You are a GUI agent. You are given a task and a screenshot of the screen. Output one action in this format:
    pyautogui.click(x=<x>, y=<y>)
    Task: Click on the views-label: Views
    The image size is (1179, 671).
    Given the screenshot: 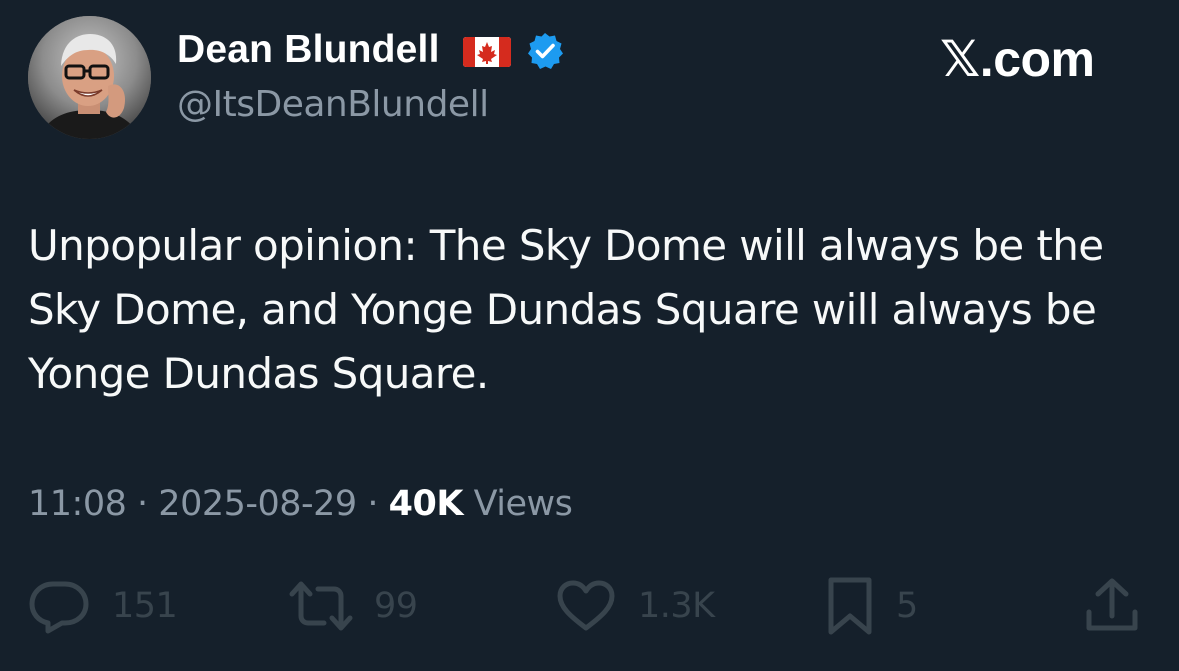 What is the action you would take?
    pyautogui.click(x=523, y=504)
    